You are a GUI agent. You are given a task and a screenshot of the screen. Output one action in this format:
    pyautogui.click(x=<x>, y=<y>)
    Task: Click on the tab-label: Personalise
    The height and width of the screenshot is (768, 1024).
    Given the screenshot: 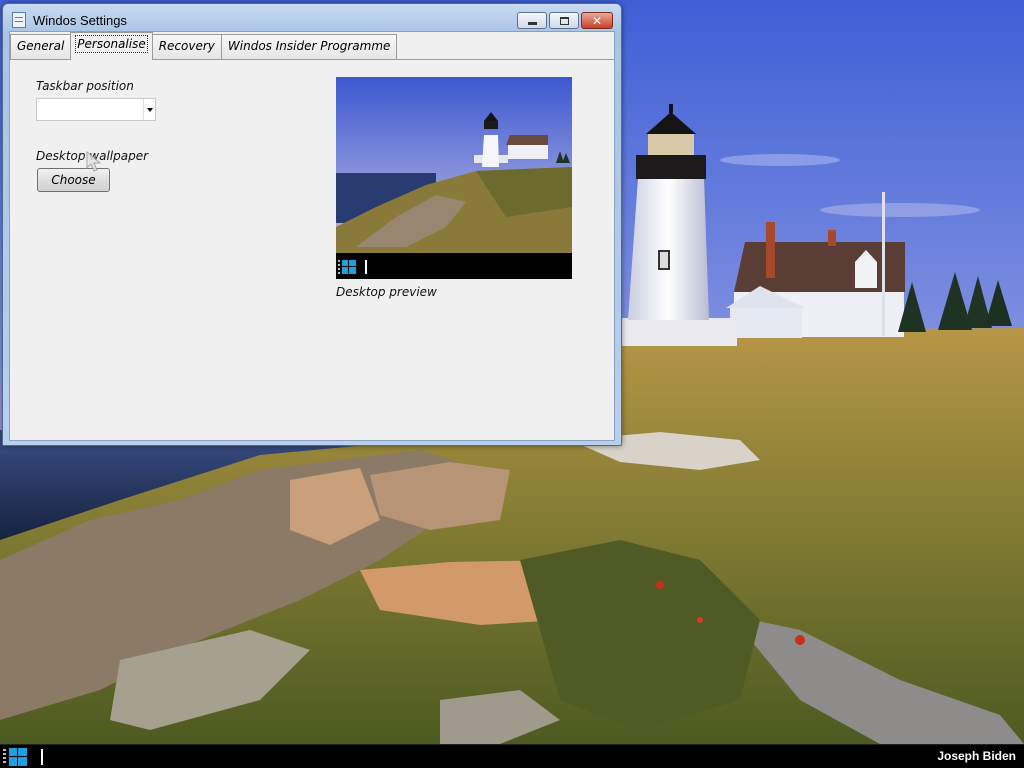 What is the action you would take?
    pyautogui.click(x=111, y=44)
    